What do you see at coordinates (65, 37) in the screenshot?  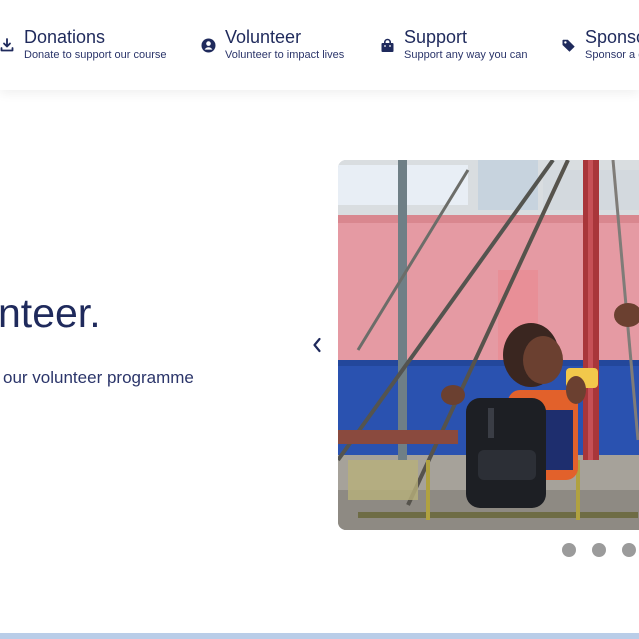 I see `nav-title: Donations` at bounding box center [65, 37].